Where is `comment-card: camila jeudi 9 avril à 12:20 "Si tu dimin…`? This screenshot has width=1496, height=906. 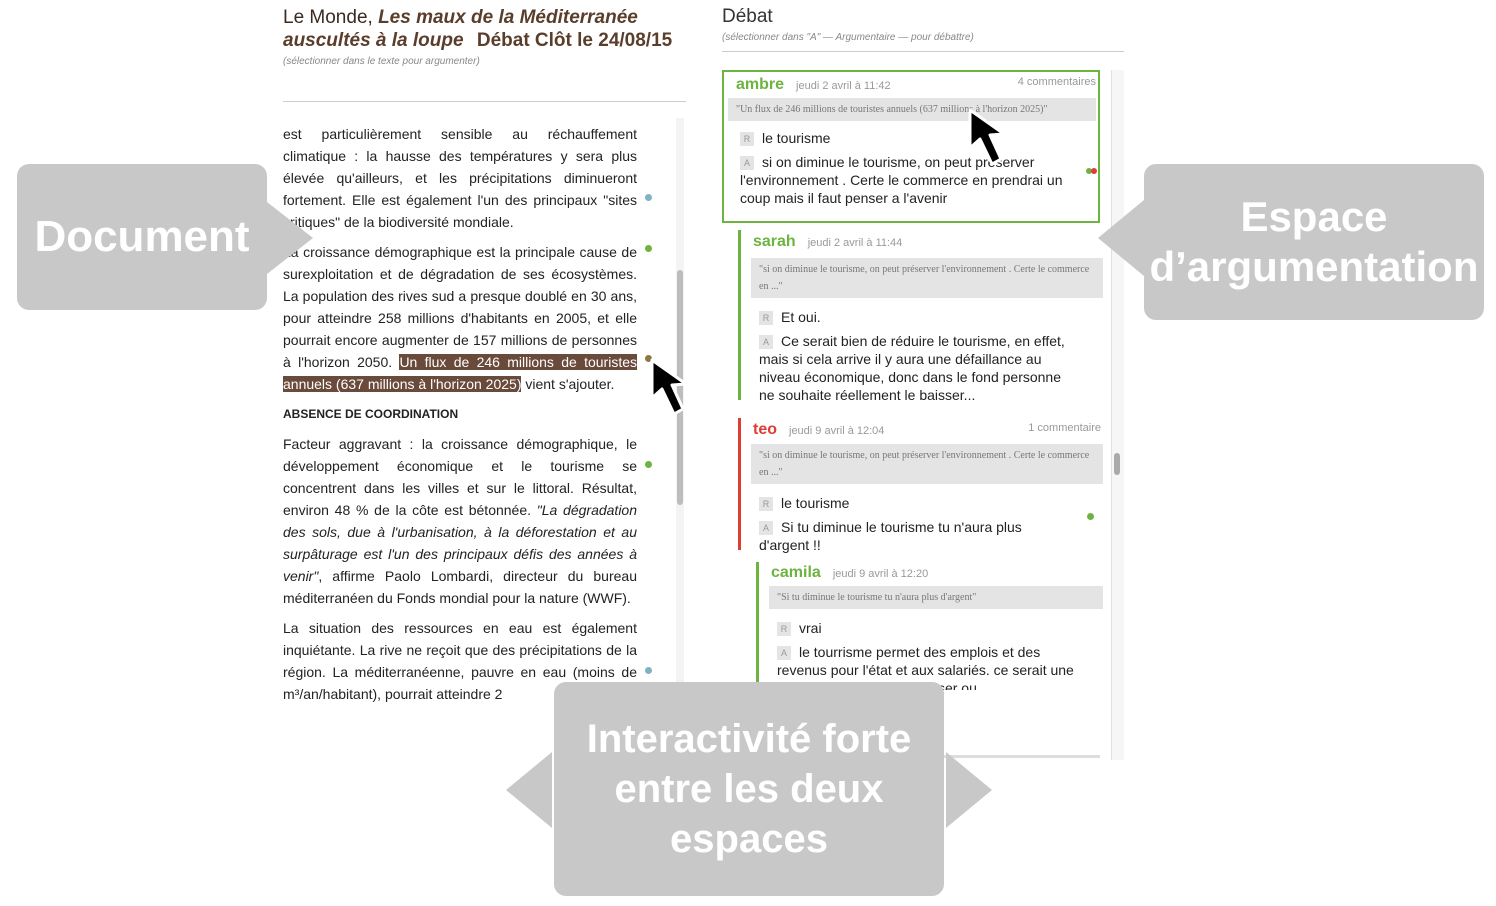
comment-card: camila jeudi 9 avril à 12:20 "Si tu dimin… is located at coordinates (929, 626).